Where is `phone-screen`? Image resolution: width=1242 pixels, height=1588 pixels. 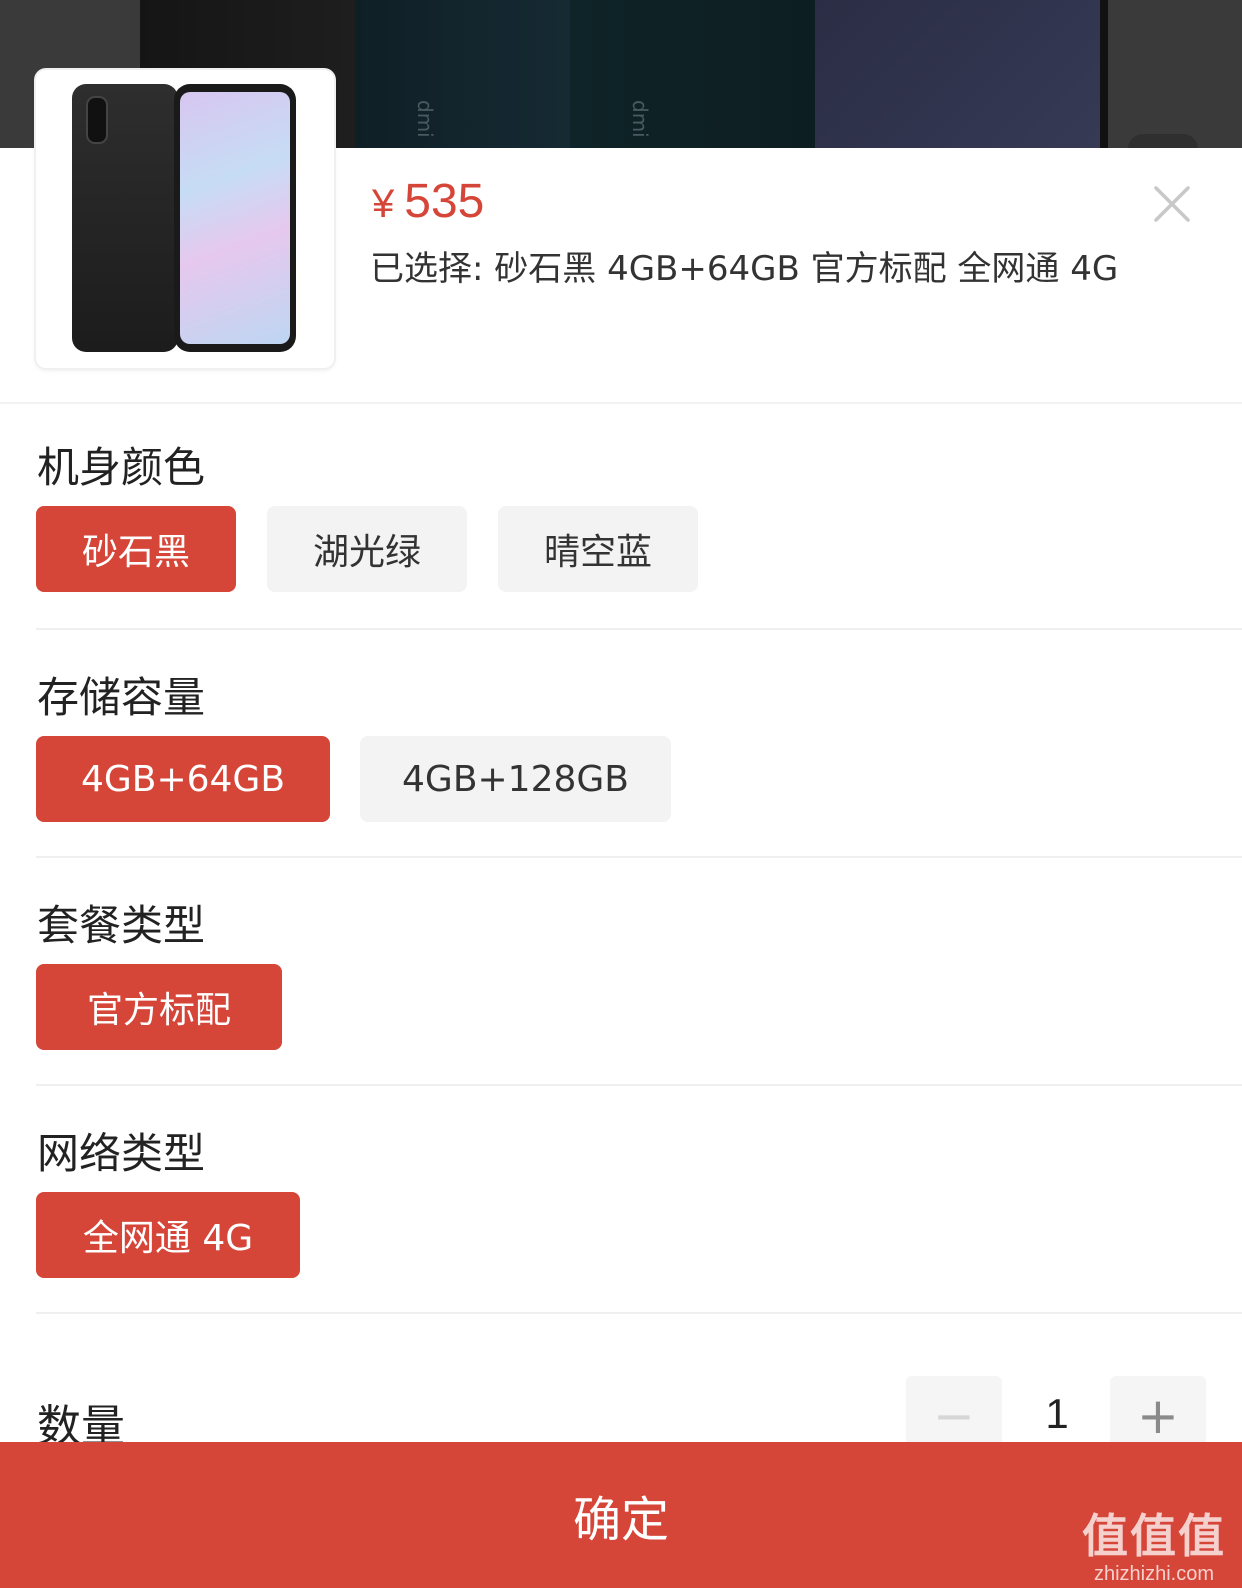
phone-screen is located at coordinates (235, 218).